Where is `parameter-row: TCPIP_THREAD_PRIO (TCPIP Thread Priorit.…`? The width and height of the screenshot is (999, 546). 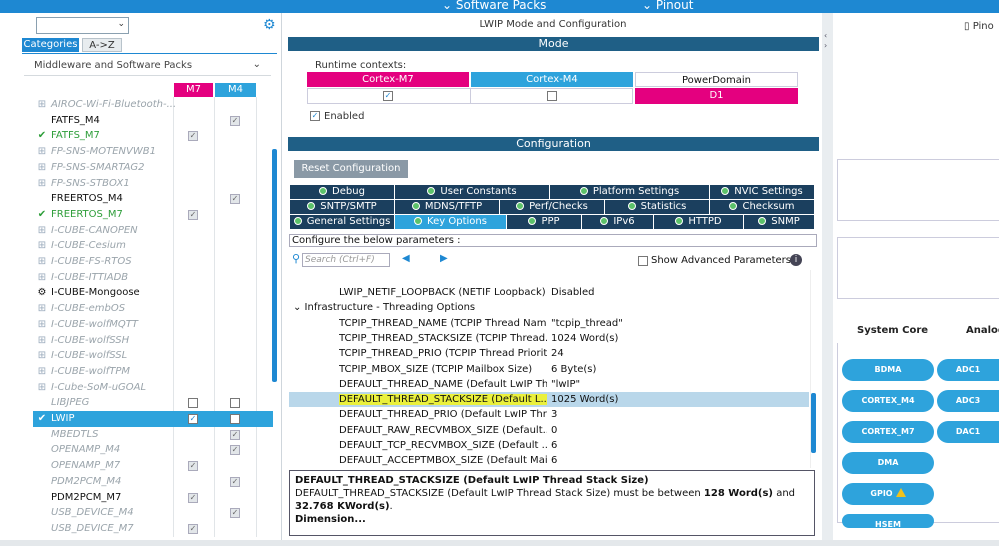 parameter-row: TCPIP_THREAD_PRIO (TCPIP Thread Priorit.… is located at coordinates (549, 353).